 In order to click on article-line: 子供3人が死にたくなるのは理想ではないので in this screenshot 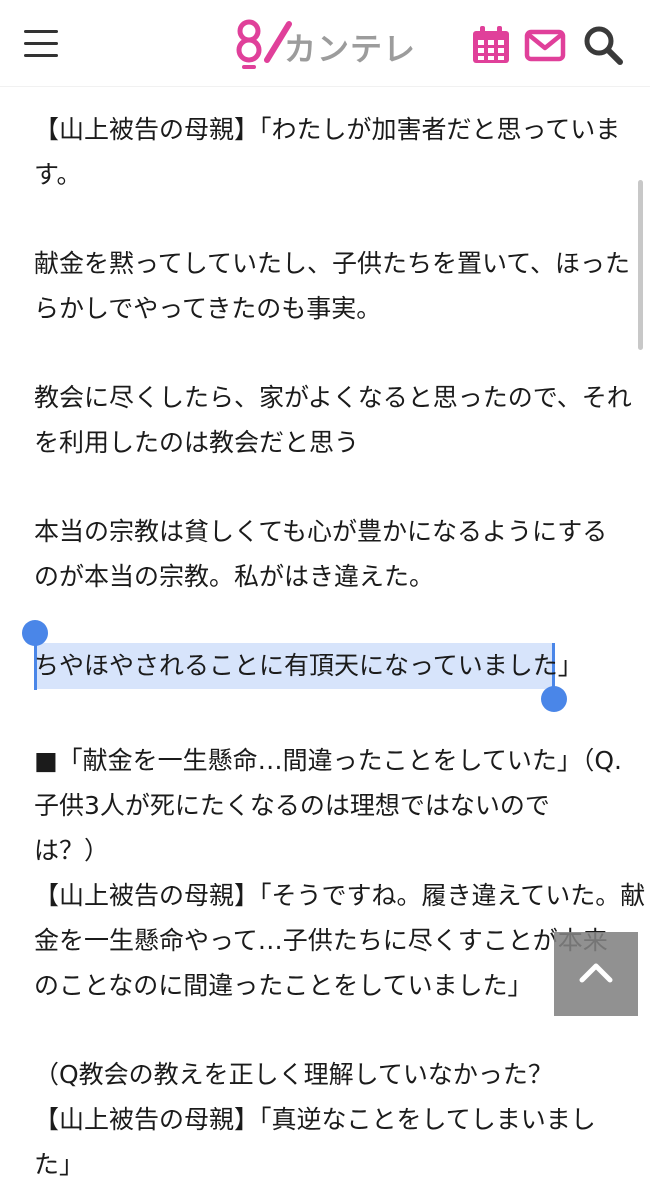, I will do `click(292, 805)`.